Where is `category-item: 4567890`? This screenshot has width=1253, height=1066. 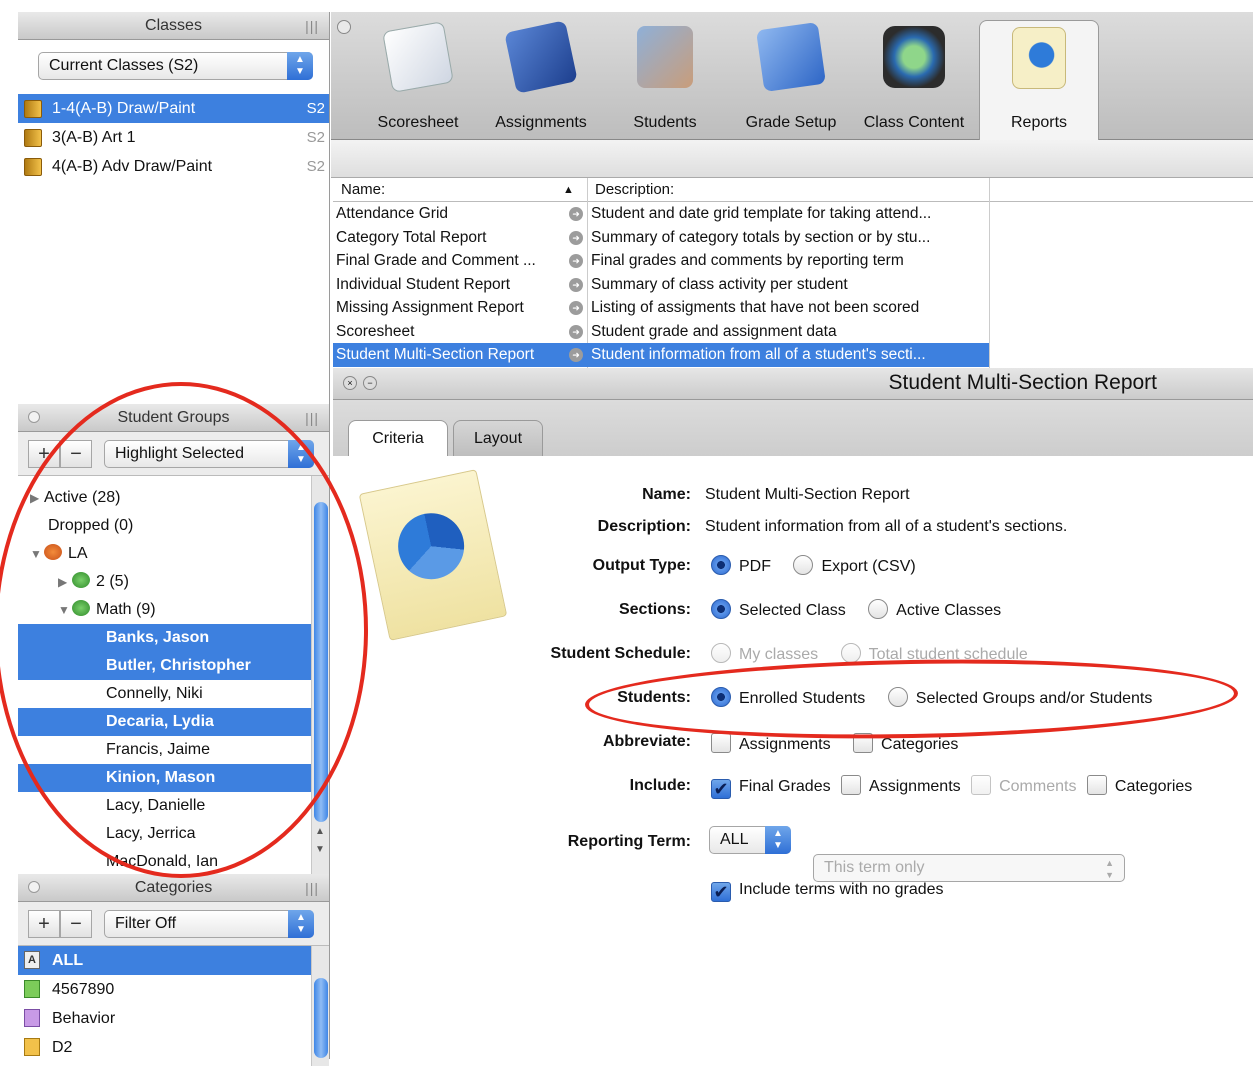 category-item: 4567890 is located at coordinates (173, 989).